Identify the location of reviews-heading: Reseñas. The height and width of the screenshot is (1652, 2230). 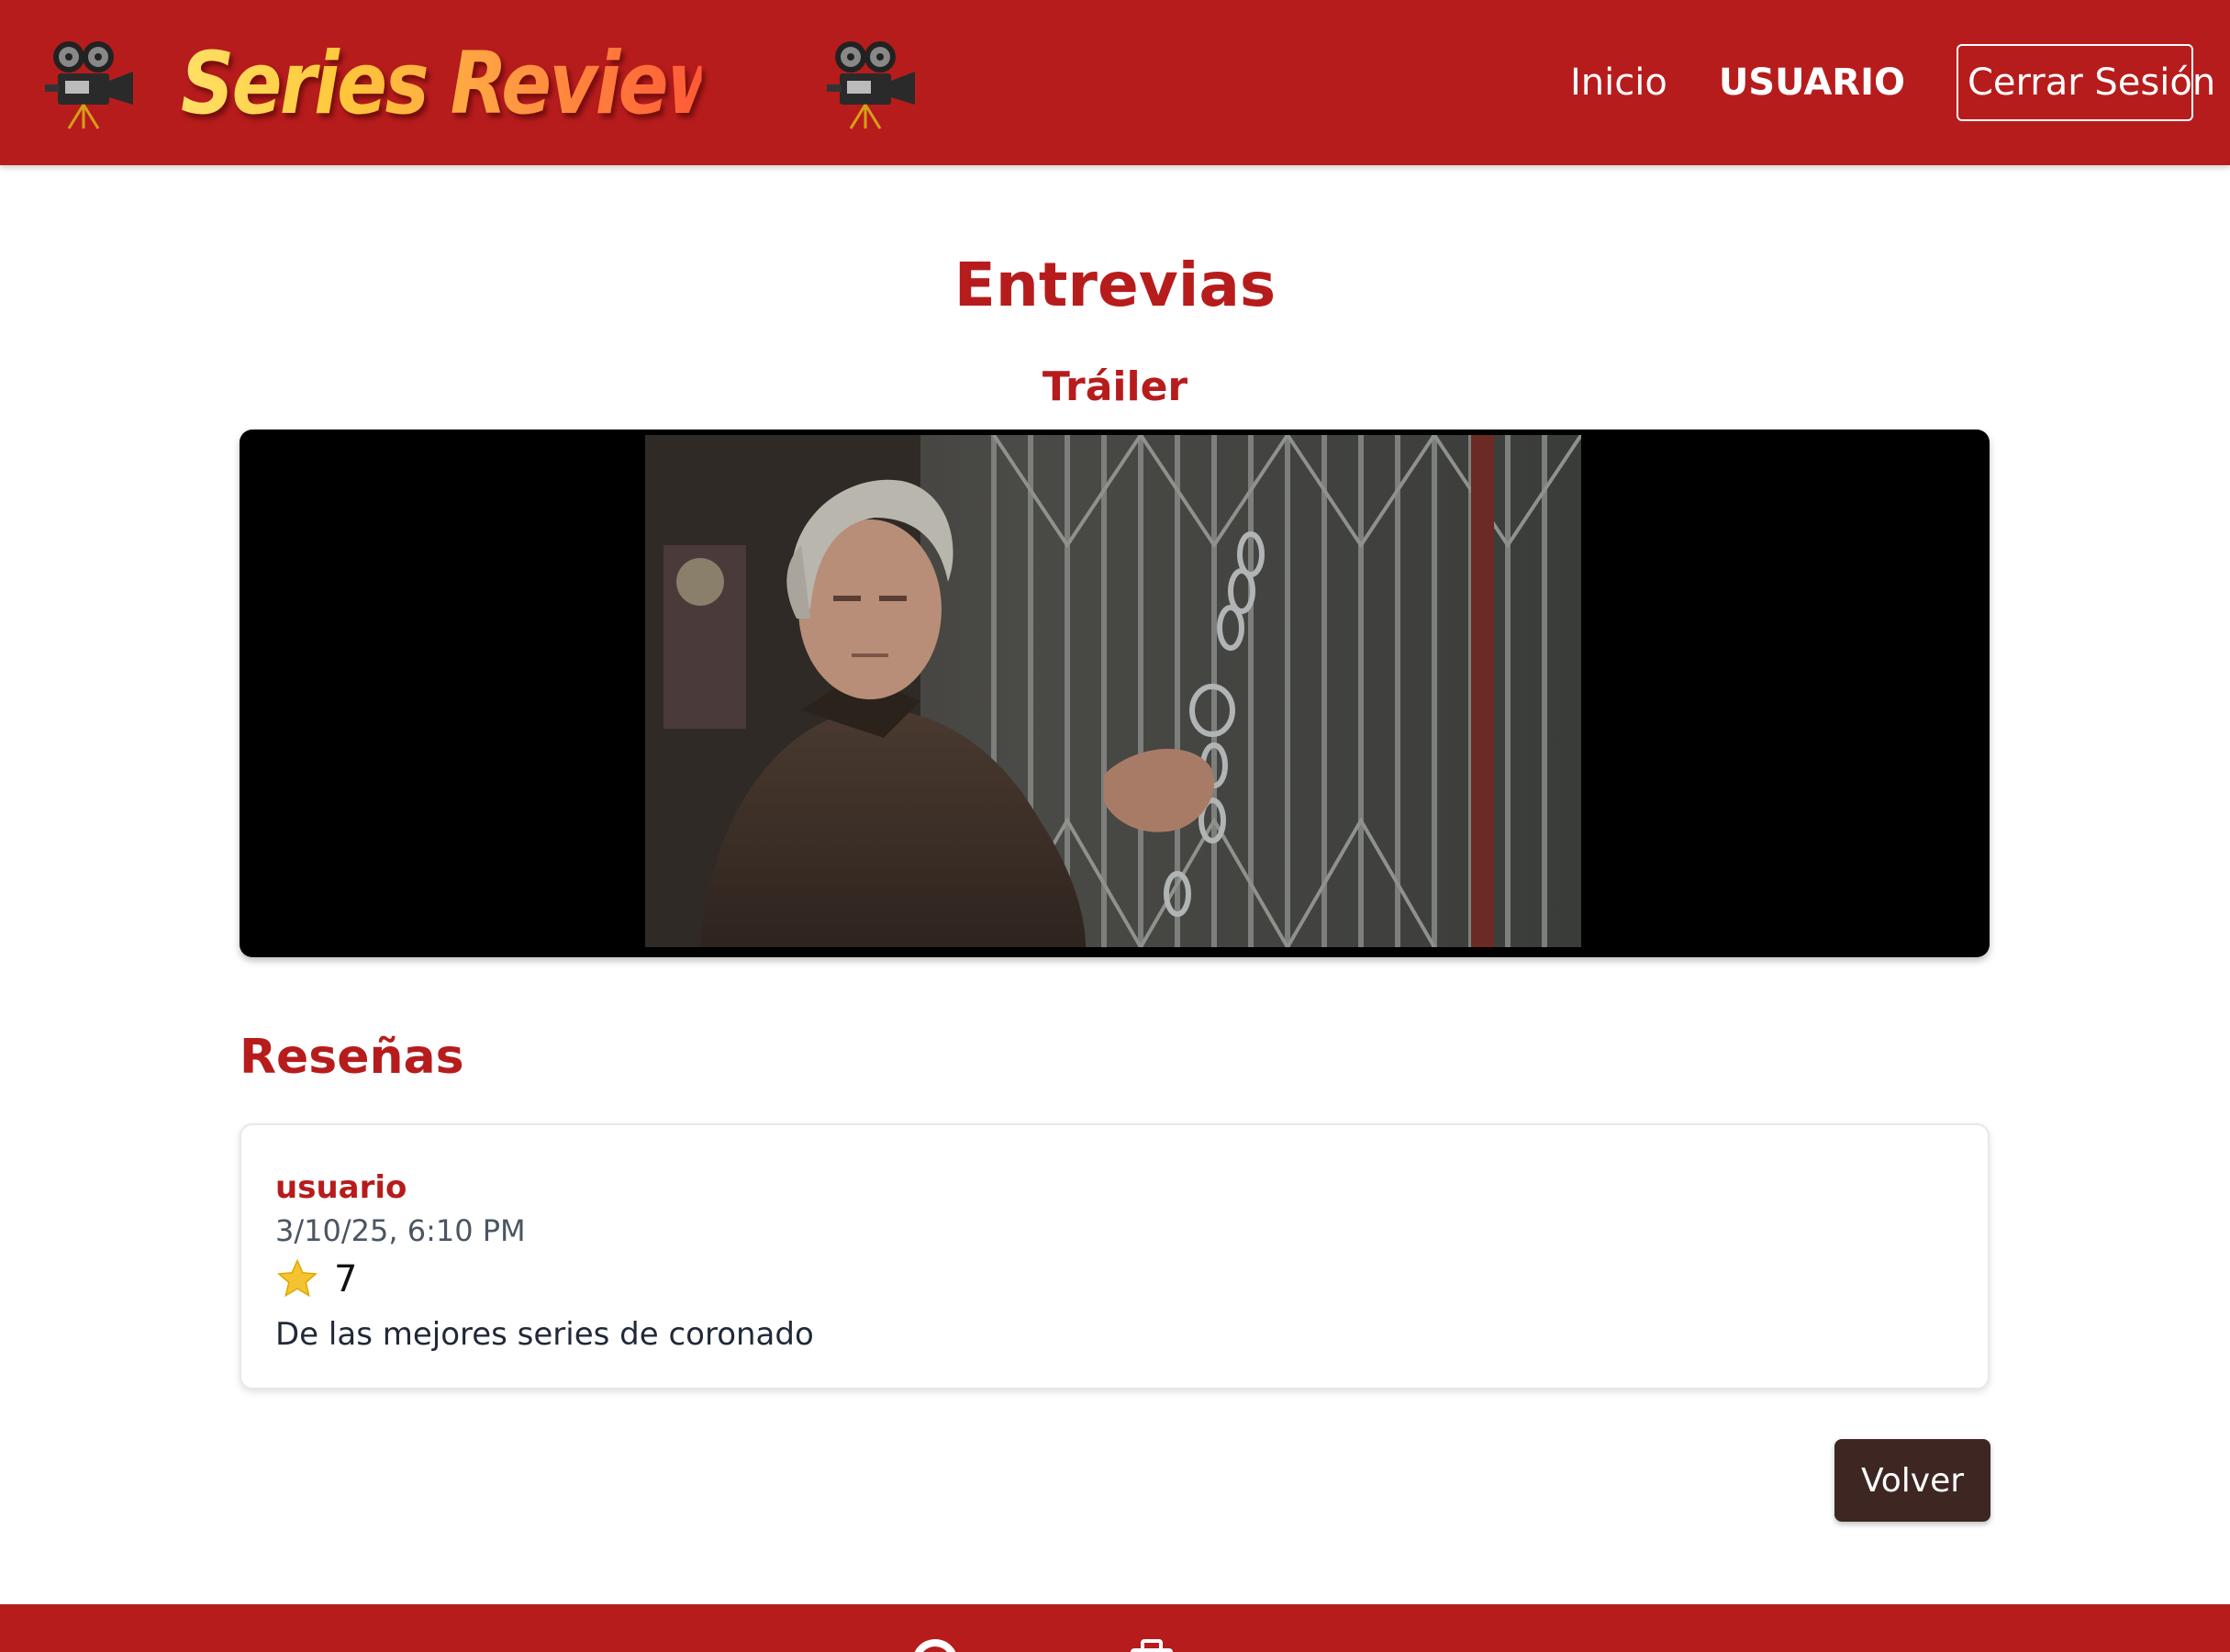
(352, 1058).